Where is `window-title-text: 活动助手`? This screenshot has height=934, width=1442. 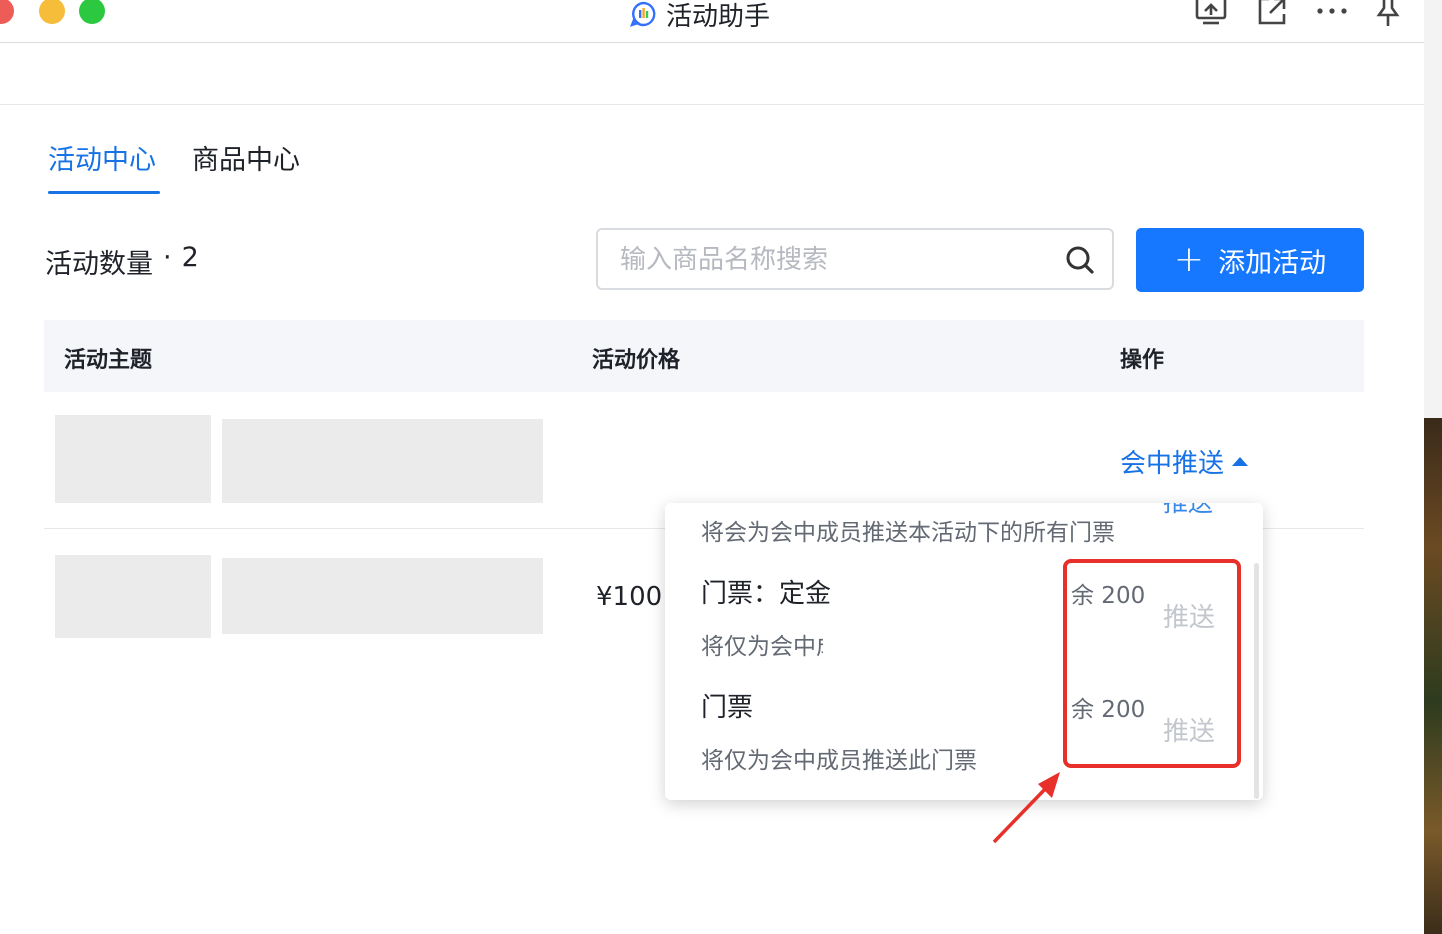 window-title-text: 活动助手 is located at coordinates (718, 16).